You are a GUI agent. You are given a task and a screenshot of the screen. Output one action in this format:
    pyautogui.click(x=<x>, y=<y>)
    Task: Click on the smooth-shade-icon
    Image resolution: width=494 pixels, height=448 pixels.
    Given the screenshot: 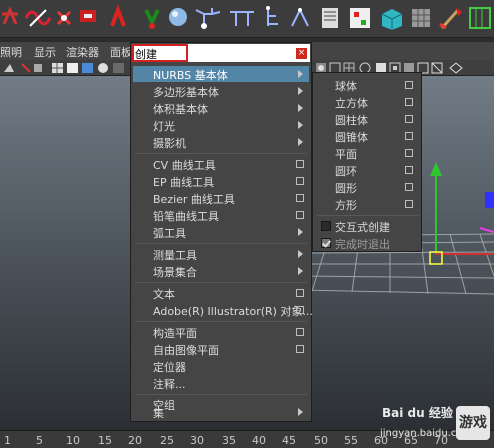 What is the action you would take?
    pyautogui.click(x=72, y=68)
    